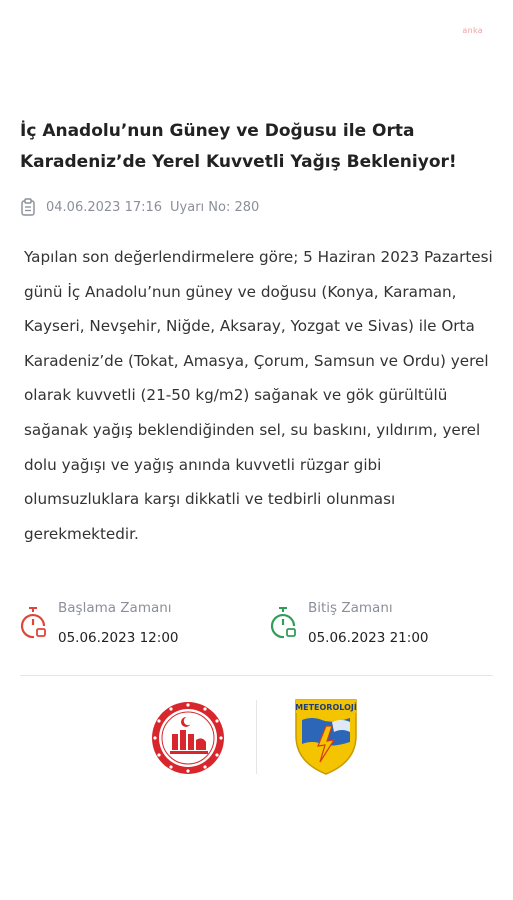 This screenshot has width=513, height=900. Describe the element at coordinates (256, 675) in the screenshot. I see `divider` at that location.